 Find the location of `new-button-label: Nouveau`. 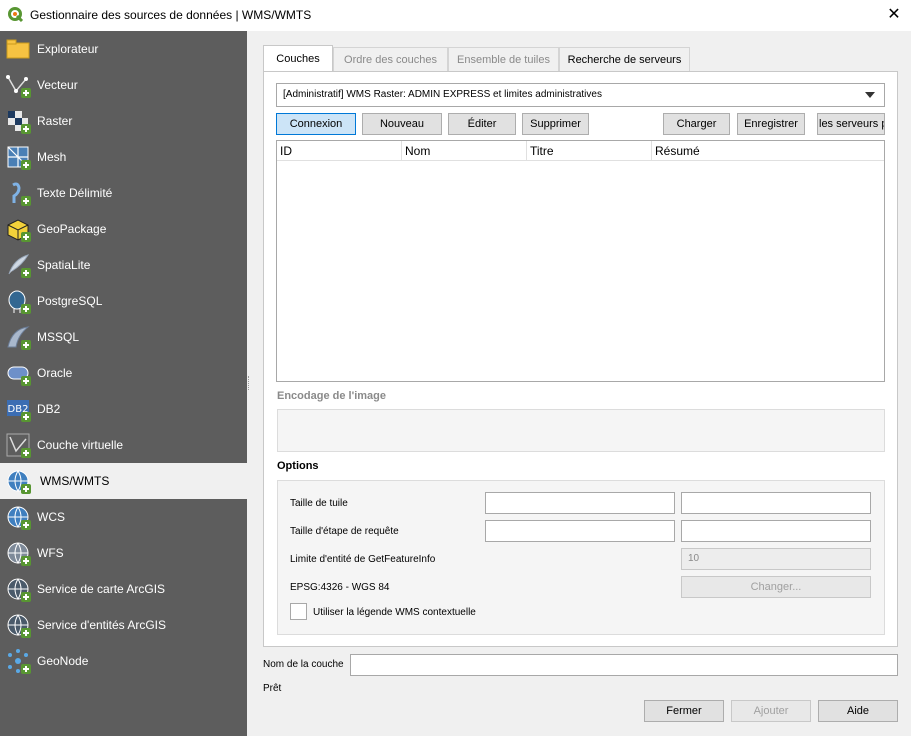

new-button-label: Nouveau is located at coordinates (402, 124).